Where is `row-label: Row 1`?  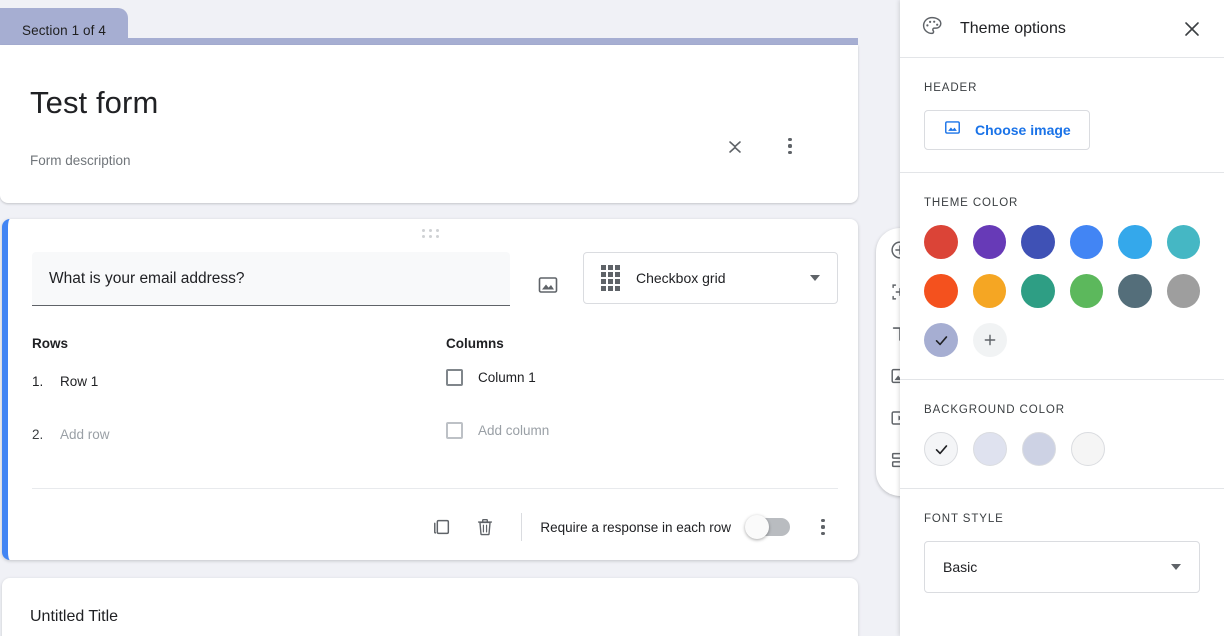
row-label: Row 1 is located at coordinates (79, 381).